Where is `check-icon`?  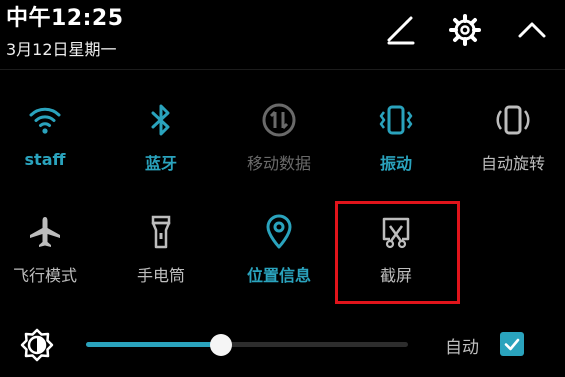 check-icon is located at coordinates (512, 344).